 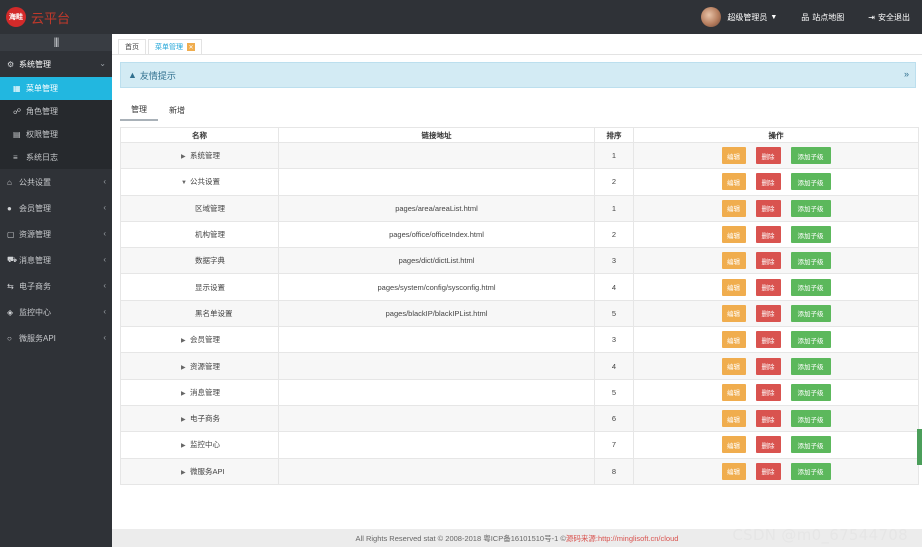 What do you see at coordinates (56, 134) in the screenshot?
I see `sidebar-subitem-permission: ▤ 权限管理` at bounding box center [56, 134].